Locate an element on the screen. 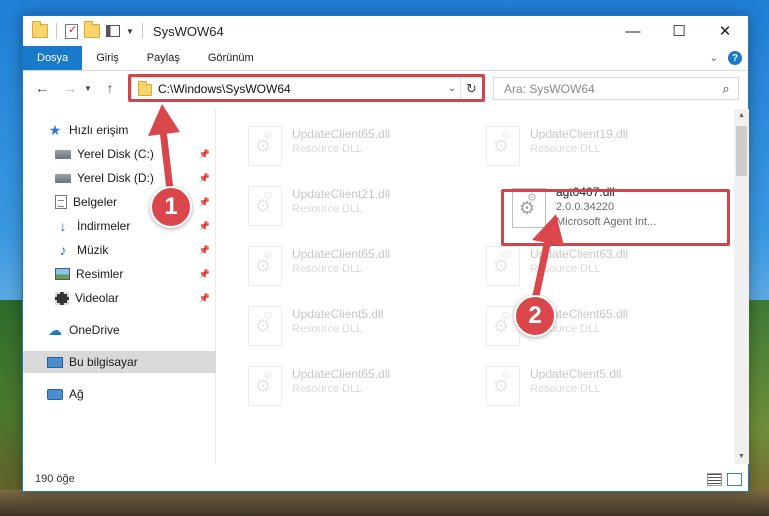 The image size is (769, 516). refresh-icon: ↻ is located at coordinates (471, 88).